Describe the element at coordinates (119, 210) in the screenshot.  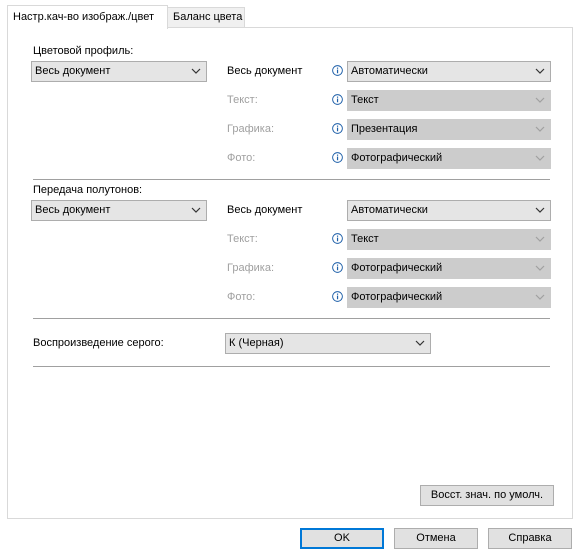
I see `halftone-scope-select: Весь документ` at that location.